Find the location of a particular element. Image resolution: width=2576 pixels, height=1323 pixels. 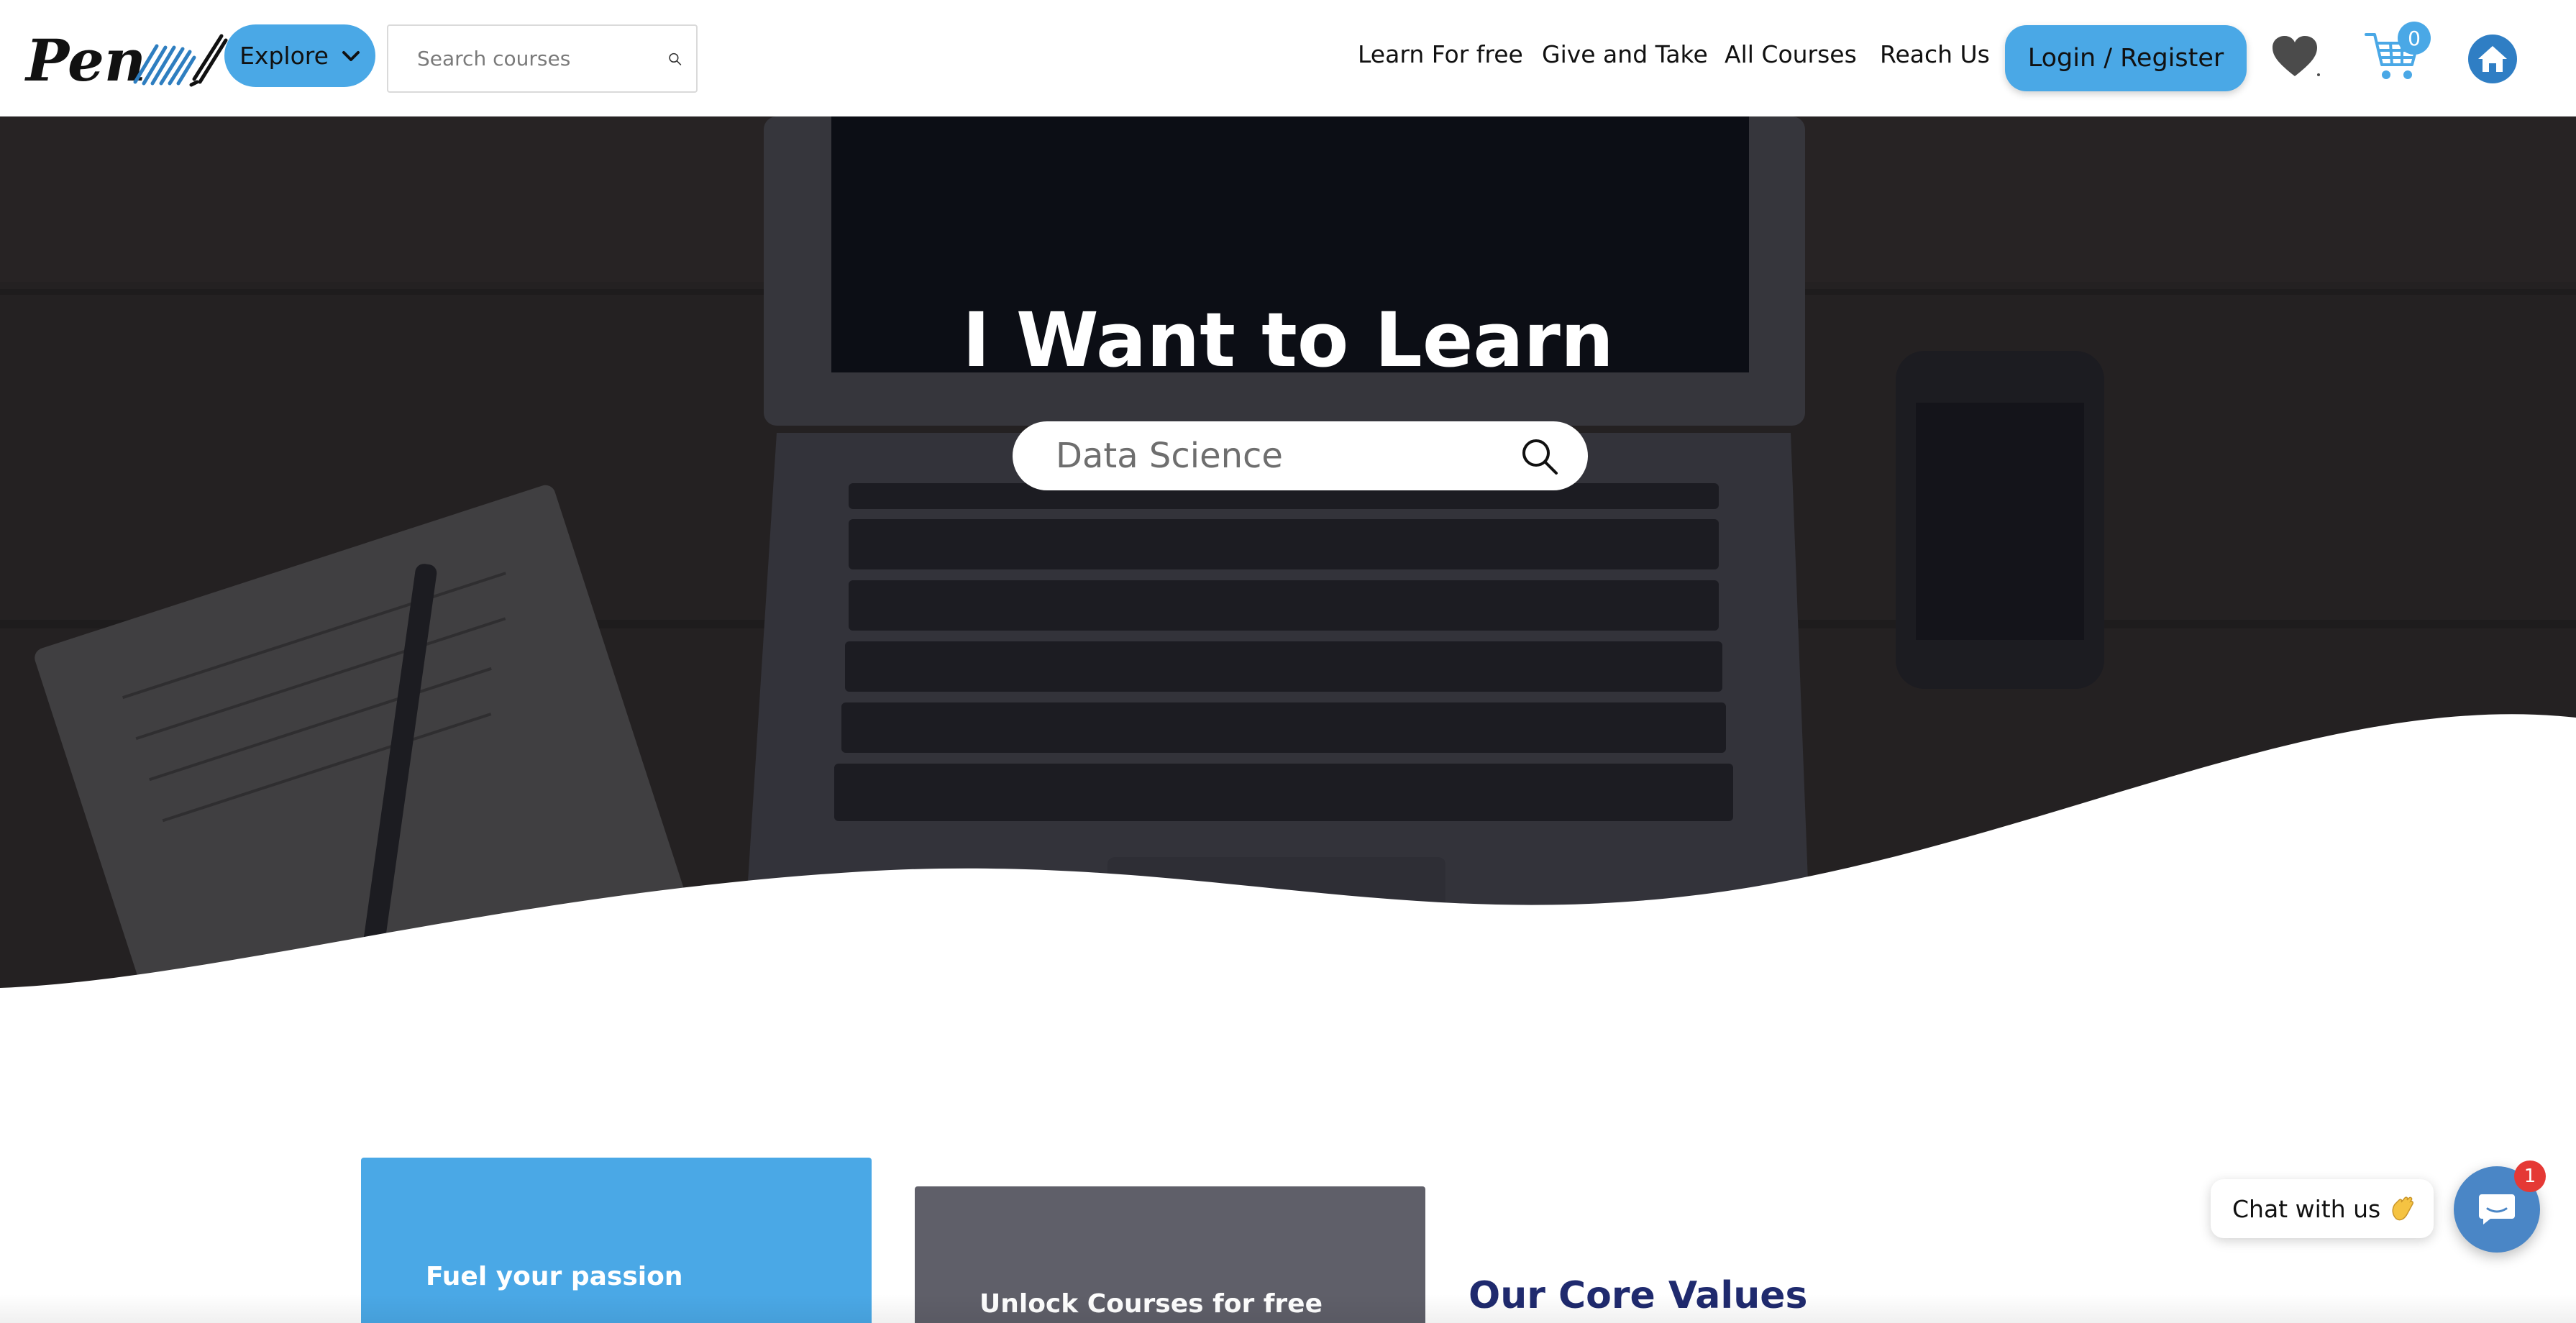

chat-notification-badge: 1 is located at coordinates (2530, 1176).